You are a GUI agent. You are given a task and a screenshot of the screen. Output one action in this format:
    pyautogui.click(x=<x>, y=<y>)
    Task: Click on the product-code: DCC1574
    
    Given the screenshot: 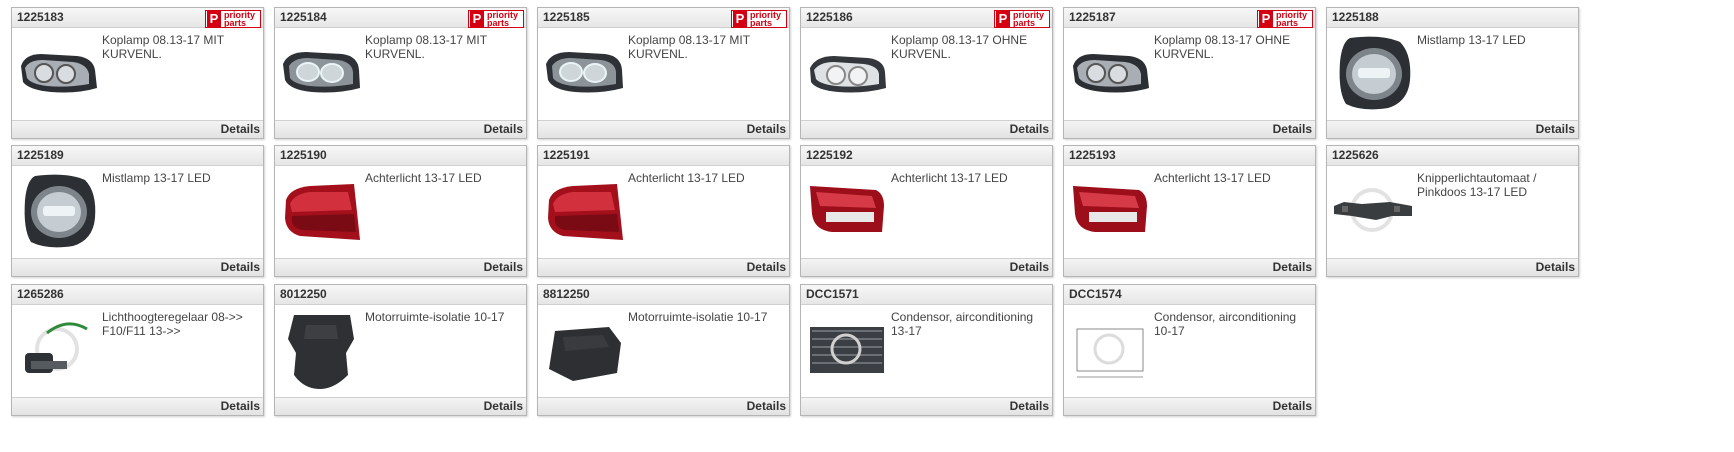 What is the action you would take?
    pyautogui.click(x=1189, y=295)
    